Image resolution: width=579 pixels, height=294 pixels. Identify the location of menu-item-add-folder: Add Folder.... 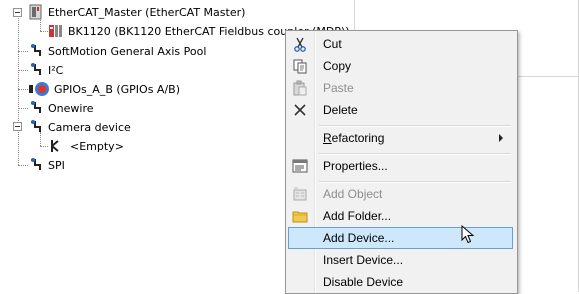
(400, 216).